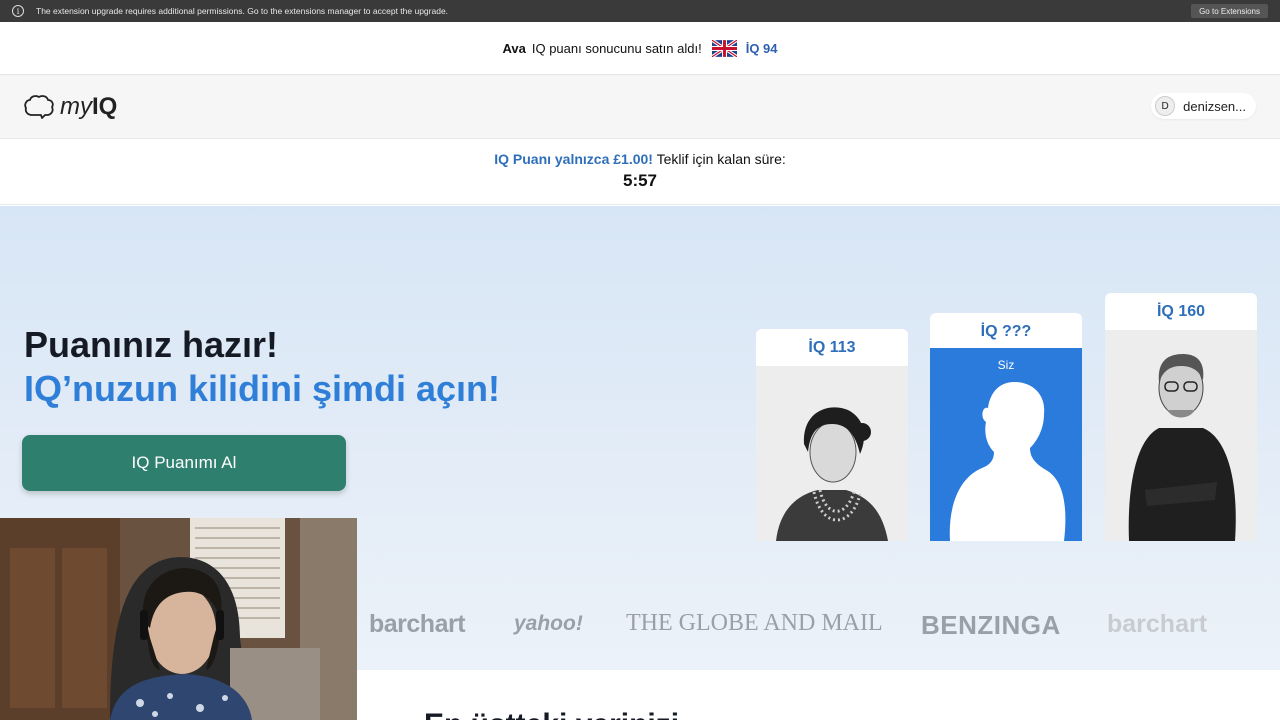  What do you see at coordinates (76, 106) in the screenshot?
I see `logo-my-text: my` at bounding box center [76, 106].